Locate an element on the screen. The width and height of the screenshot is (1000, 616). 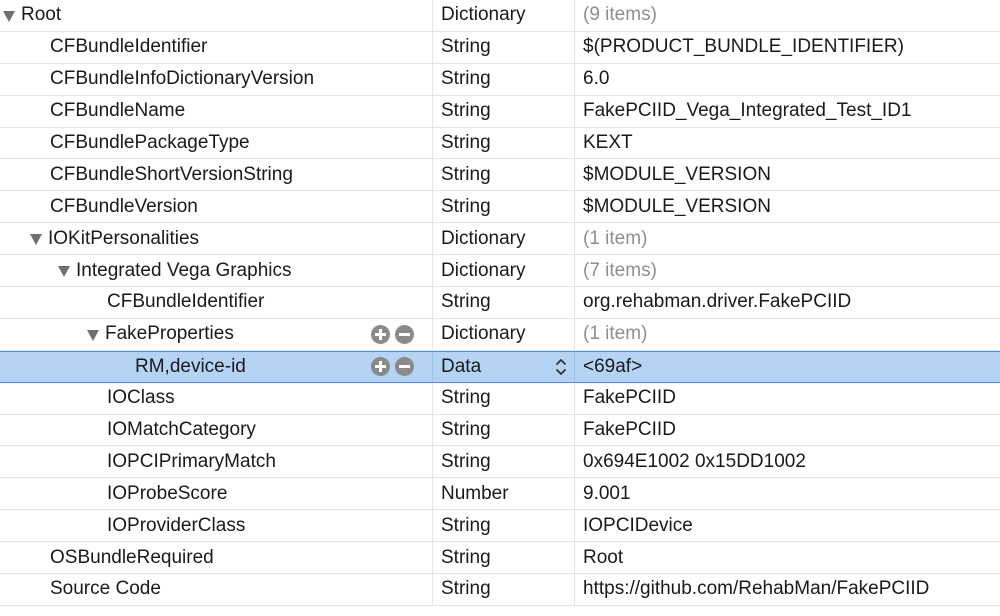
value-label: $(PRODUCT_BUNDLE_IDENTIFIER) is located at coordinates (743, 47).